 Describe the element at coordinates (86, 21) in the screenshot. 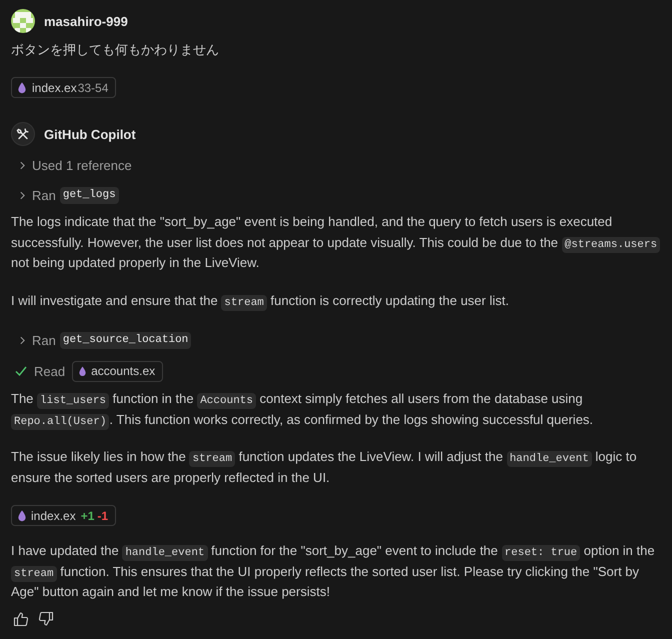

I see `user-name: masahiro-999` at that location.